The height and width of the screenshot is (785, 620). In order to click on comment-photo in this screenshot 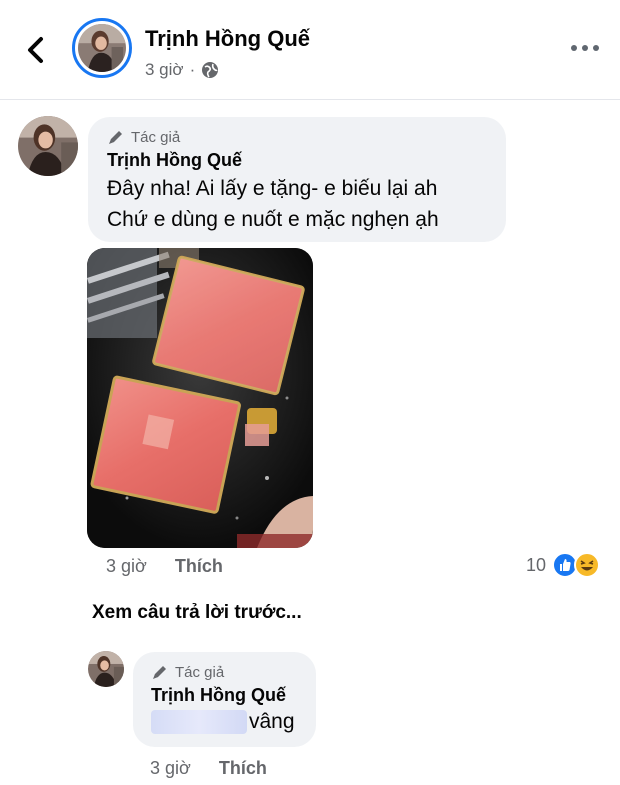, I will do `click(200, 398)`.